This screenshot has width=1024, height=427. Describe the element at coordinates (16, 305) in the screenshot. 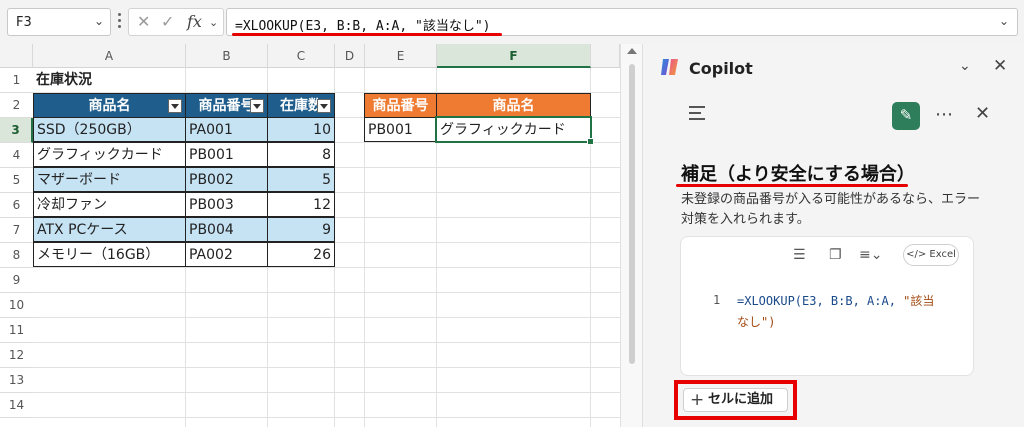

I see `row-header: 10` at that location.